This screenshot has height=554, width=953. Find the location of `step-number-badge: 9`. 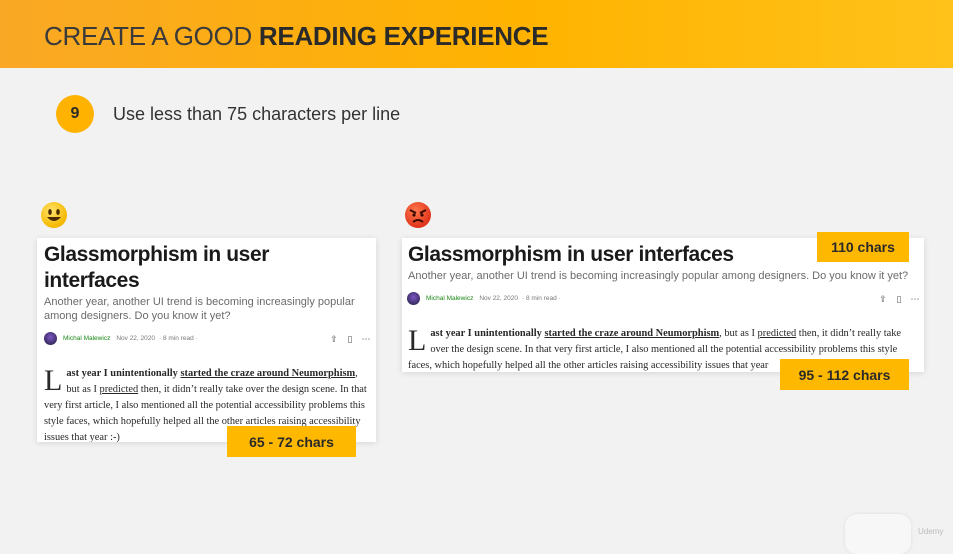

step-number-badge: 9 is located at coordinates (75, 114).